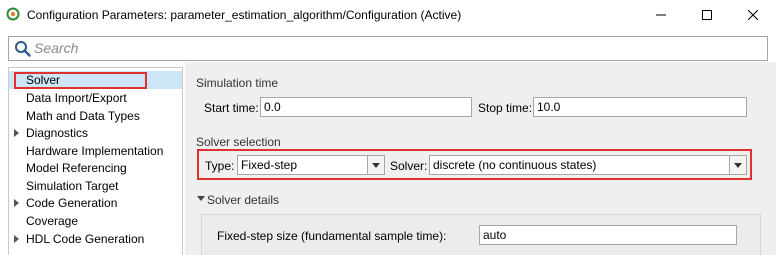 This screenshot has width=776, height=255. What do you see at coordinates (220, 166) in the screenshot?
I see `solver-type-label: Type:` at bounding box center [220, 166].